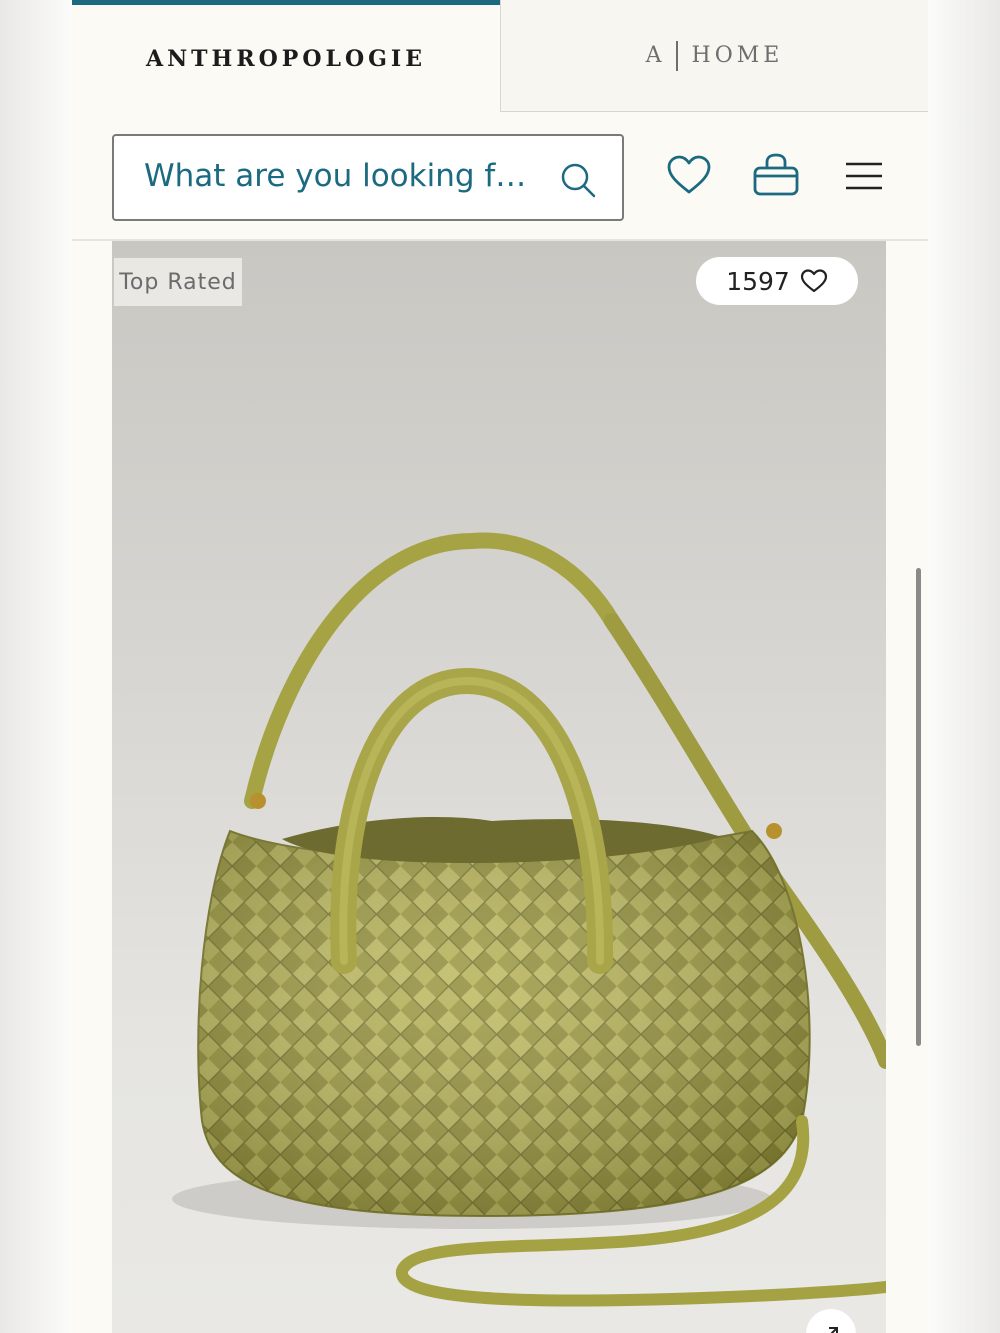 Image resolution: width=1000 pixels, height=1333 pixels. I want to click on menu-icon, so click(864, 176).